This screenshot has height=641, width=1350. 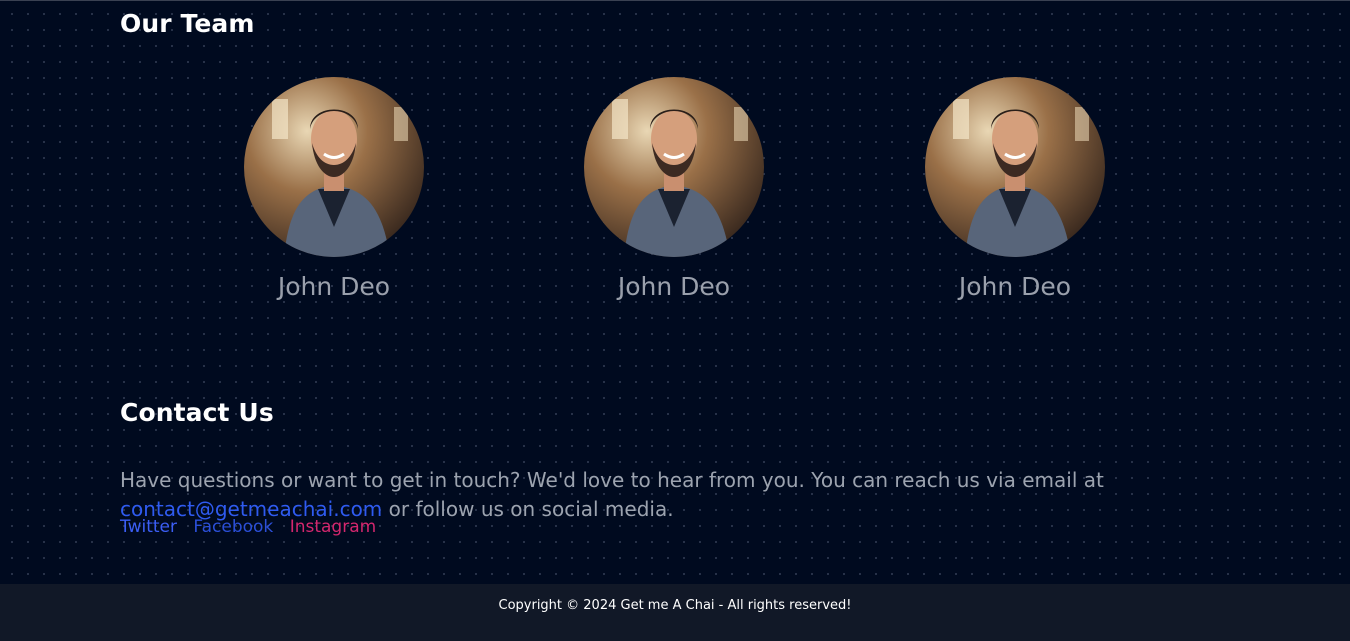 What do you see at coordinates (187, 23) in the screenshot?
I see `team-section-title: Our Team` at bounding box center [187, 23].